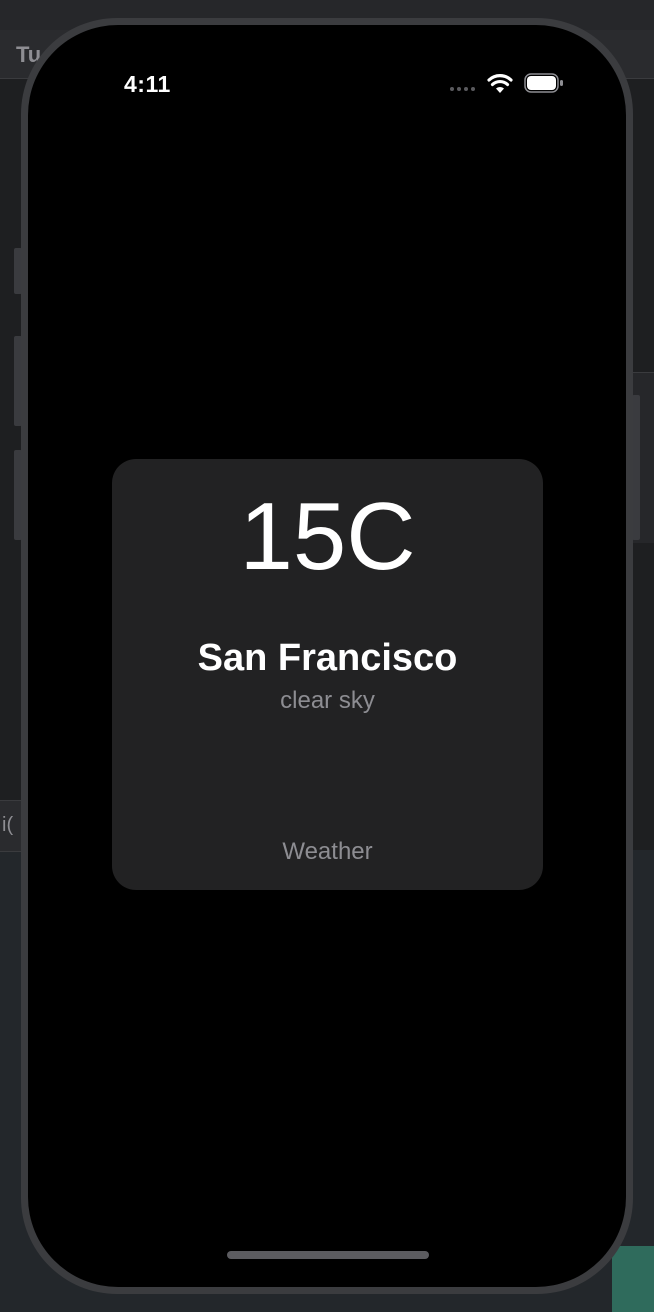 This screenshot has height=1312, width=654. I want to click on background-accent, so click(633, 1279).